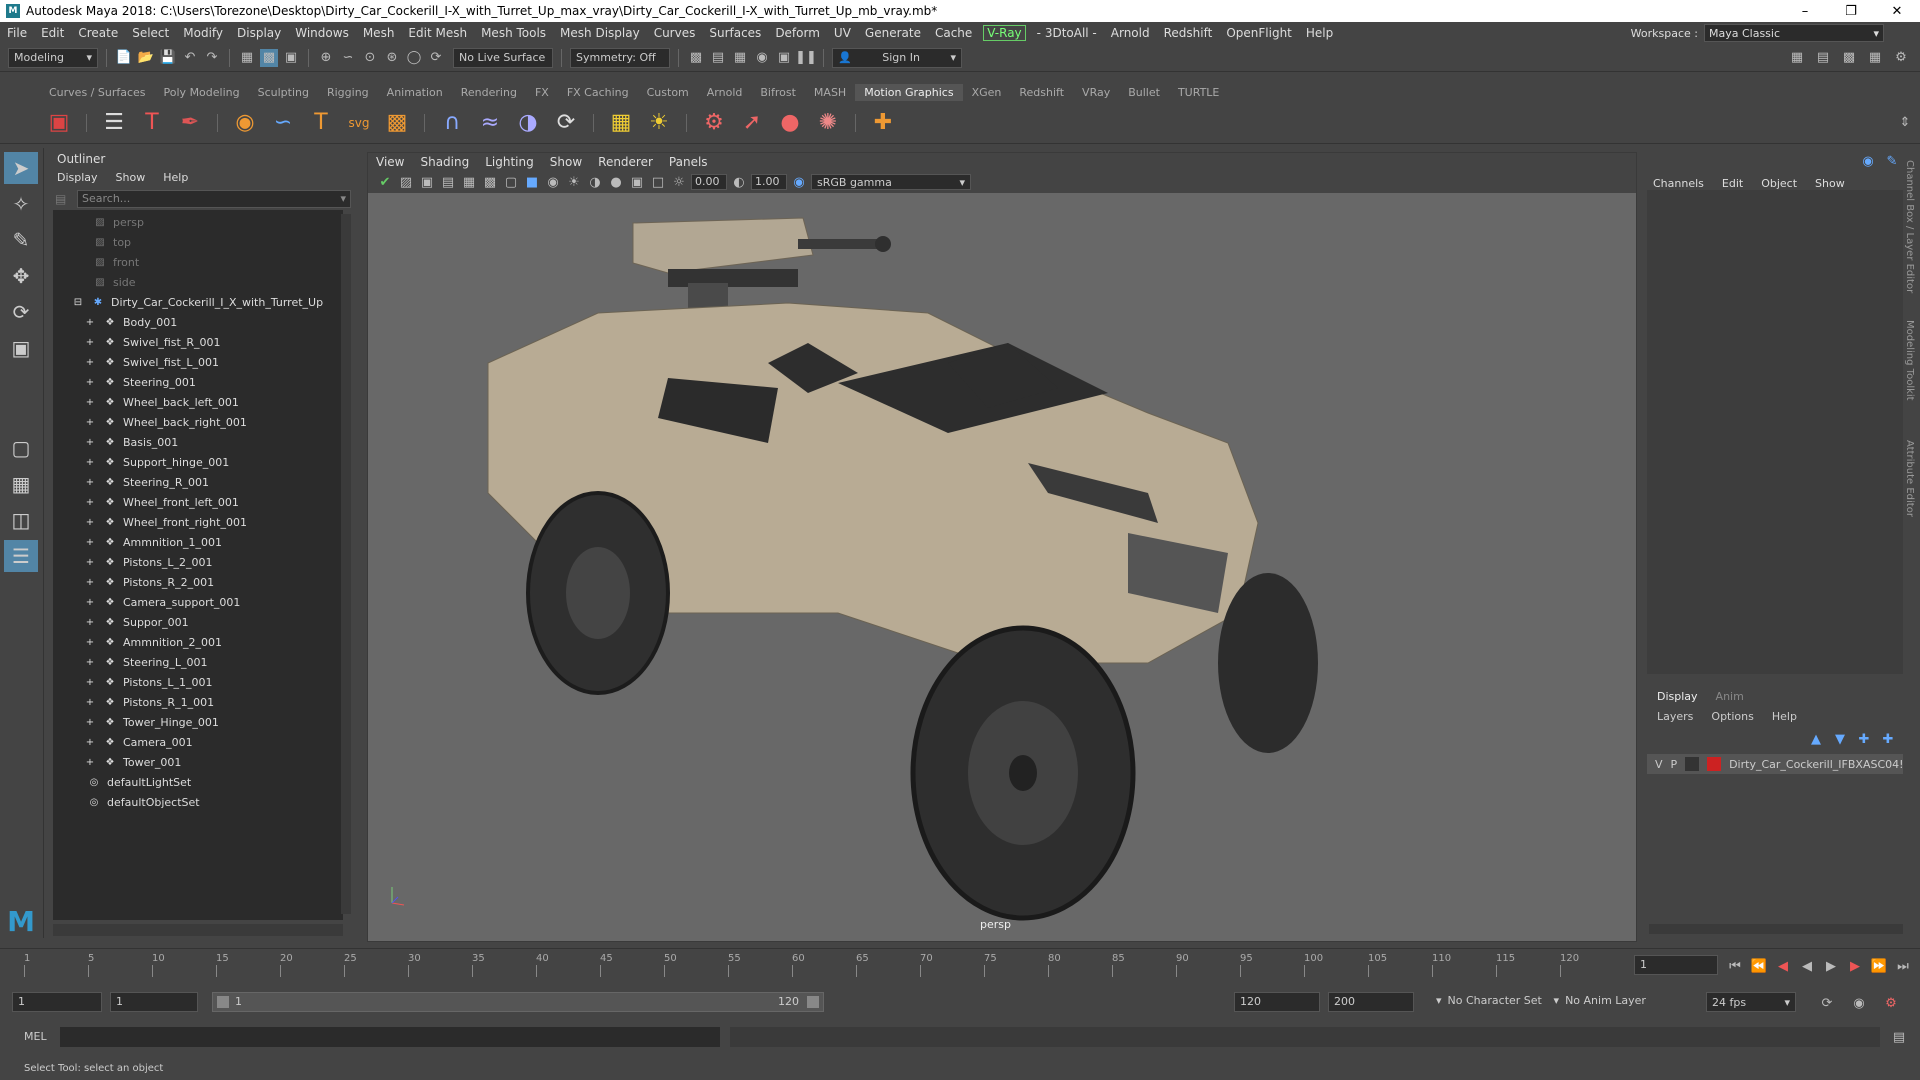  I want to click on mel-input, so click(390, 1037).